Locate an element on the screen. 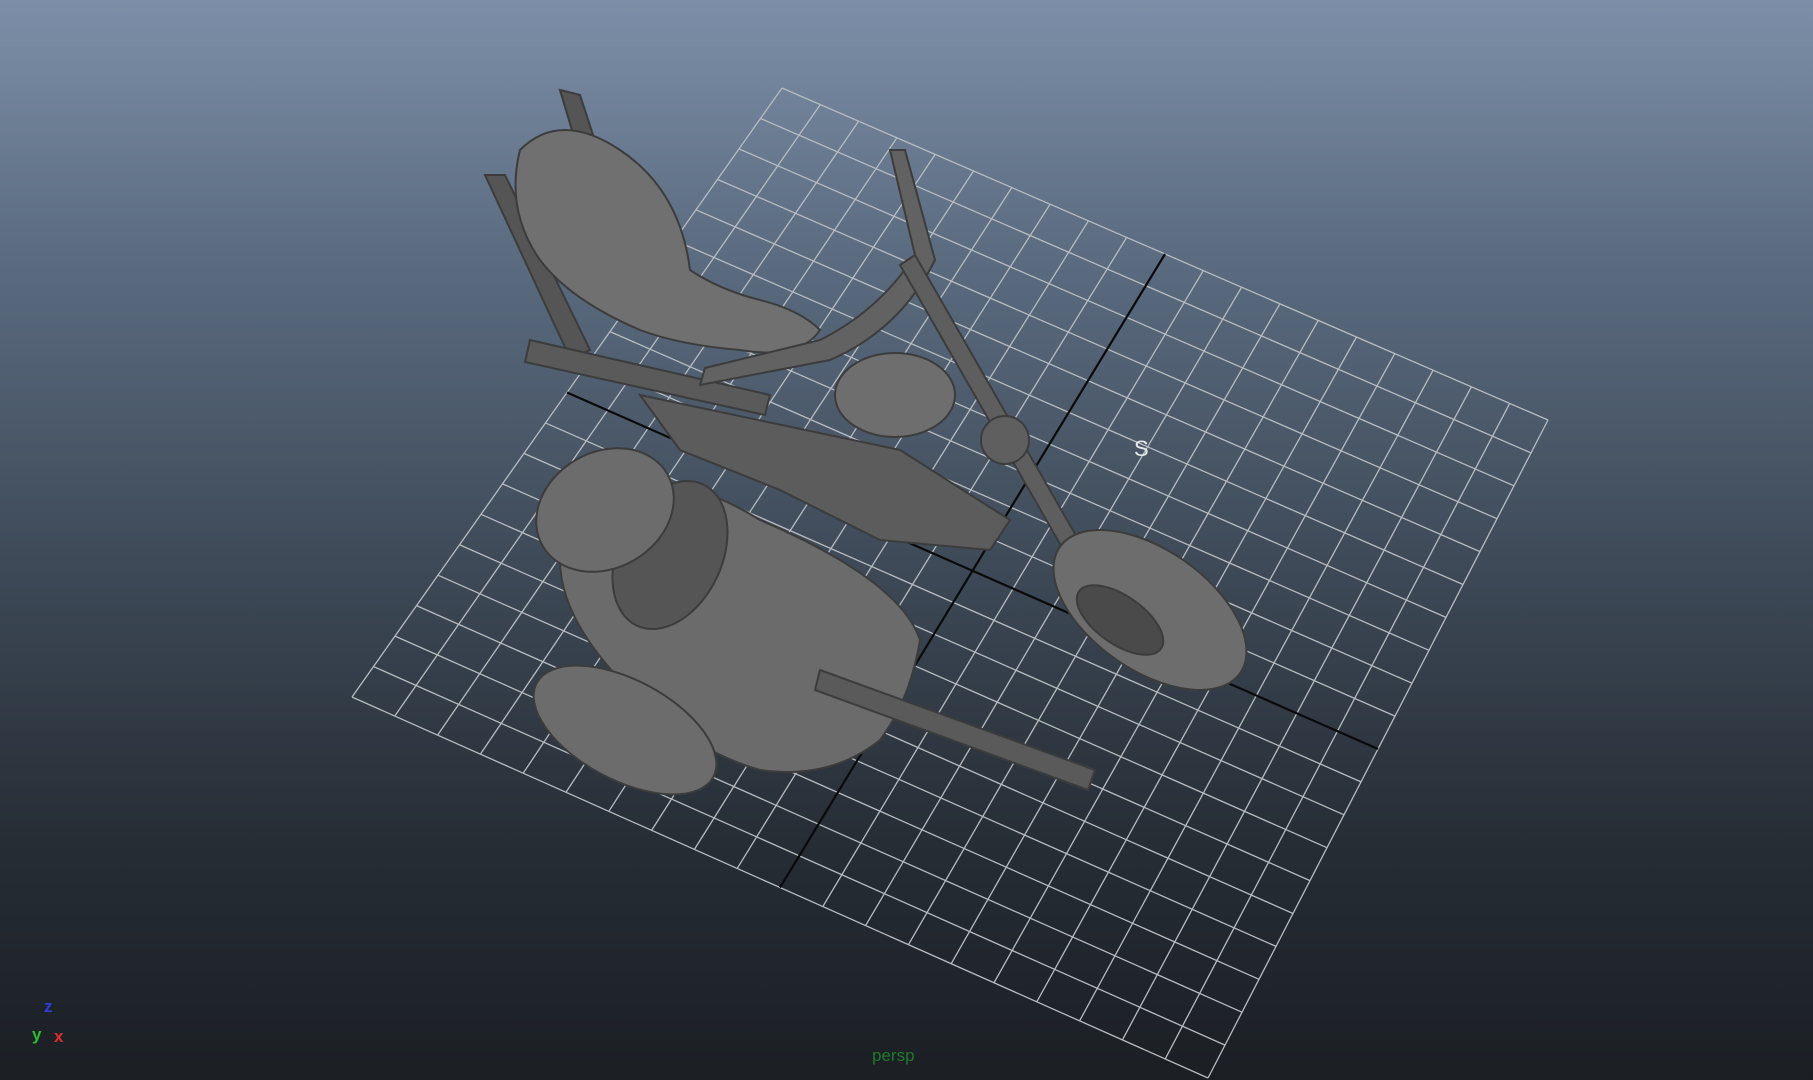  fuel-tank is located at coordinates (895, 395).